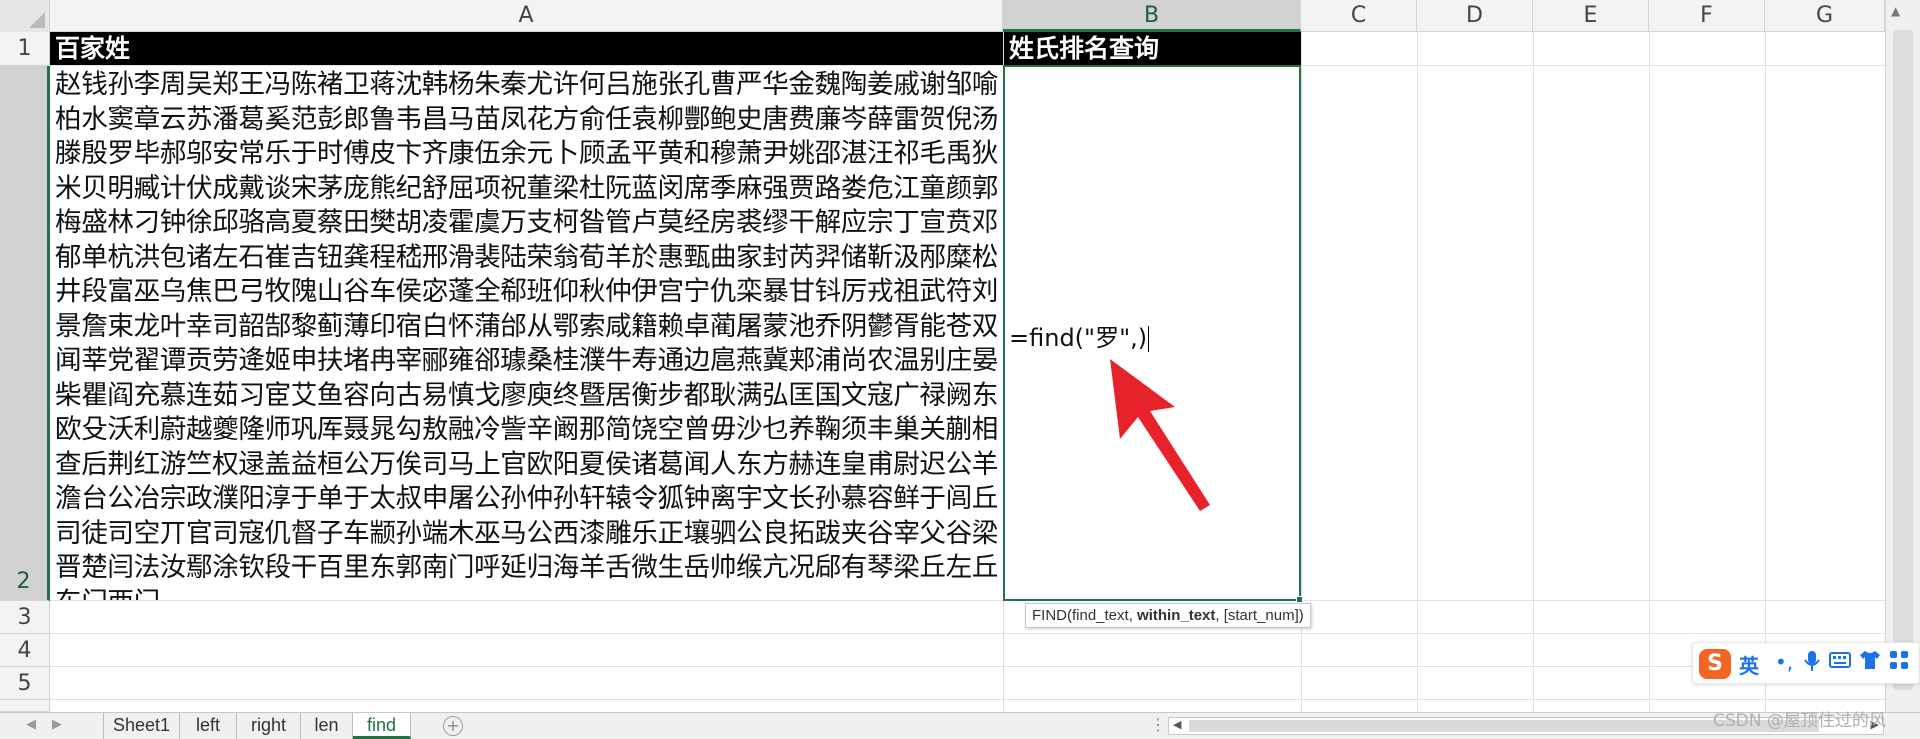  I want to click on cell-a1: 百家姓, so click(526, 48).